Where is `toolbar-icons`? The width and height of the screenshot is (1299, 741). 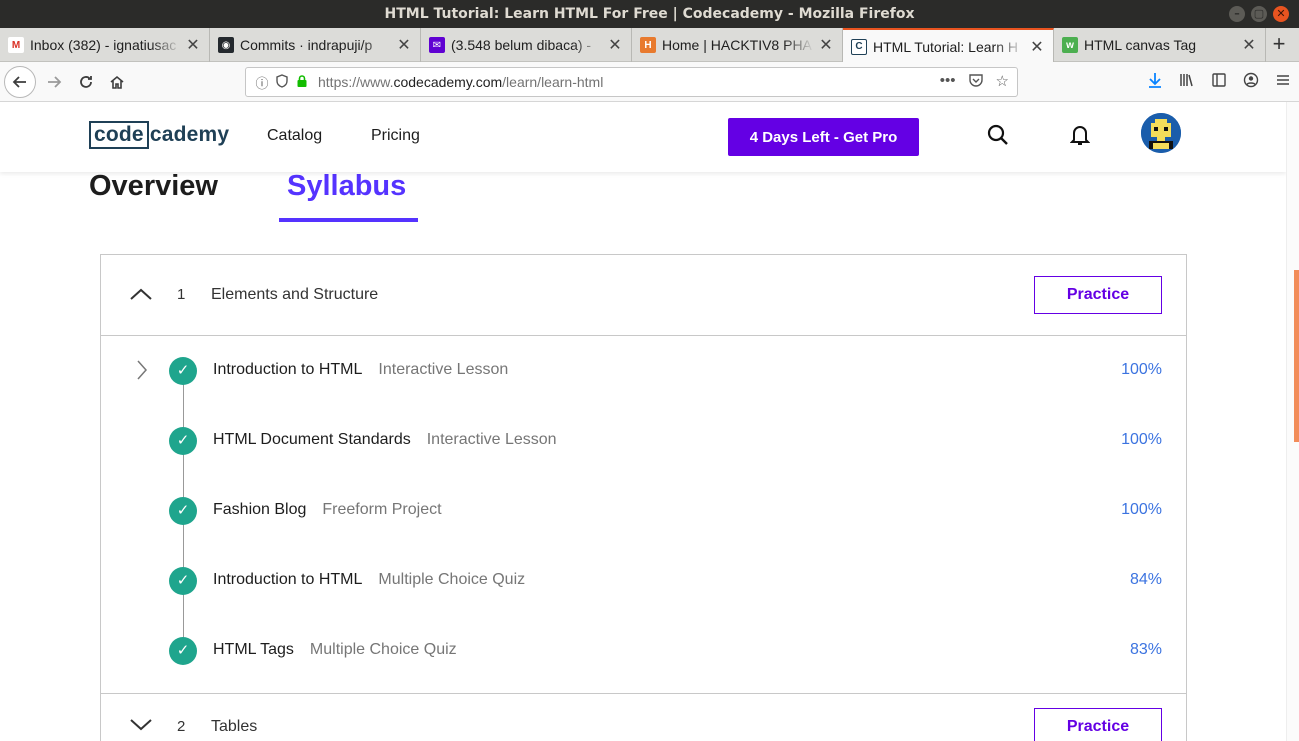
toolbar-icons is located at coordinates (1219, 82).